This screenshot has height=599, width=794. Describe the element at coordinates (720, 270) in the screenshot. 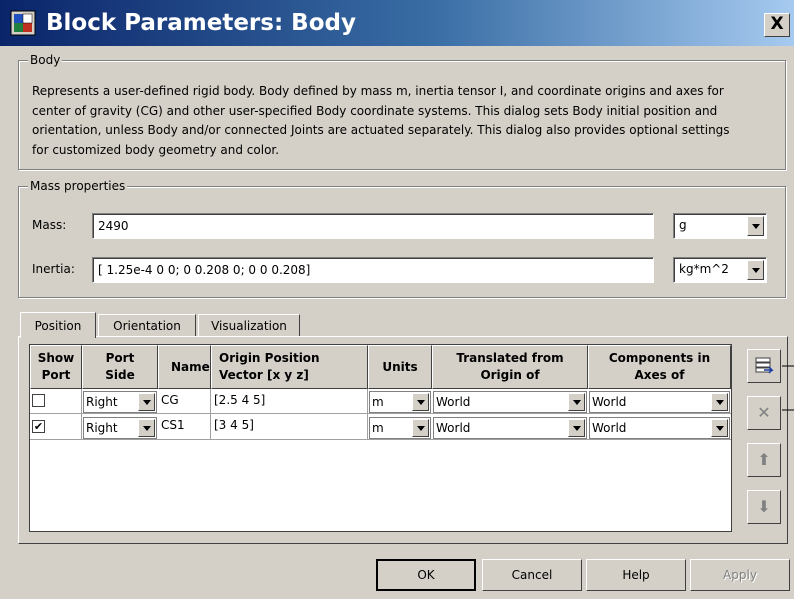

I see `inertia-unit-select: kg*m^2` at that location.